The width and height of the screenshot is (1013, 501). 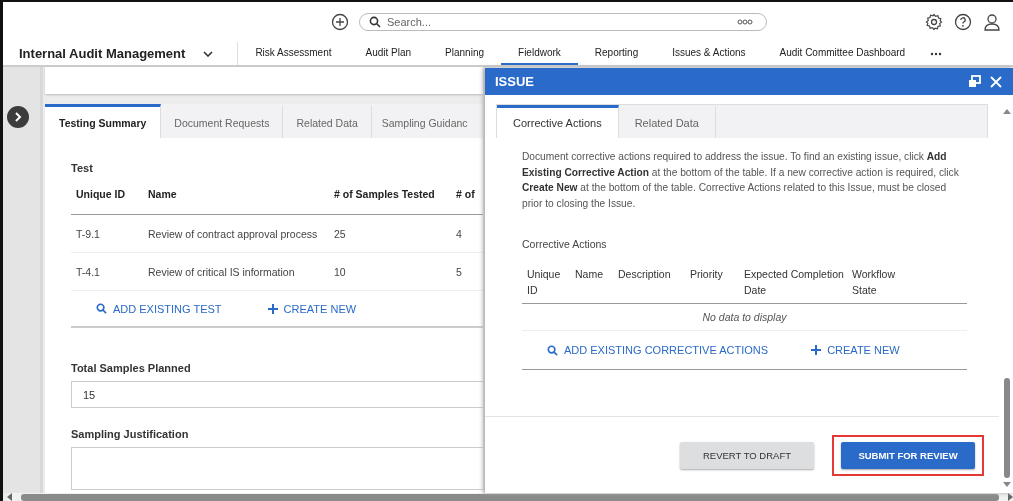 I want to click on nav-tab: Fieldwork, so click(x=539, y=53).